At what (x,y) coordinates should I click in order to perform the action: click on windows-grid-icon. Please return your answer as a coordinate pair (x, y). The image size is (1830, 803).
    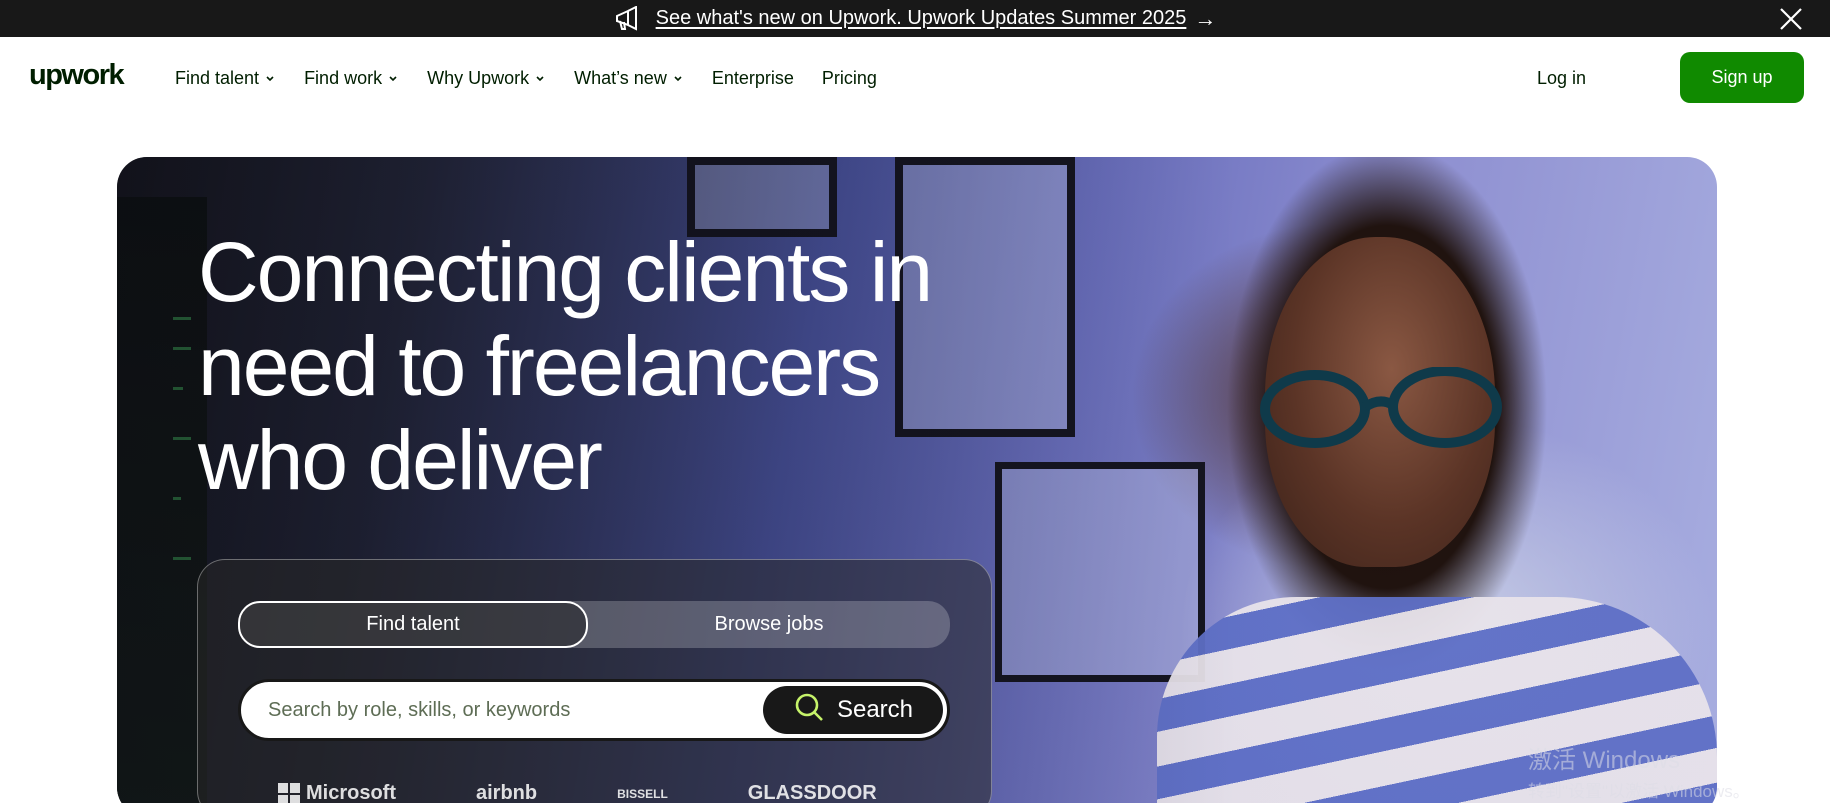
    Looking at the image, I should click on (289, 792).